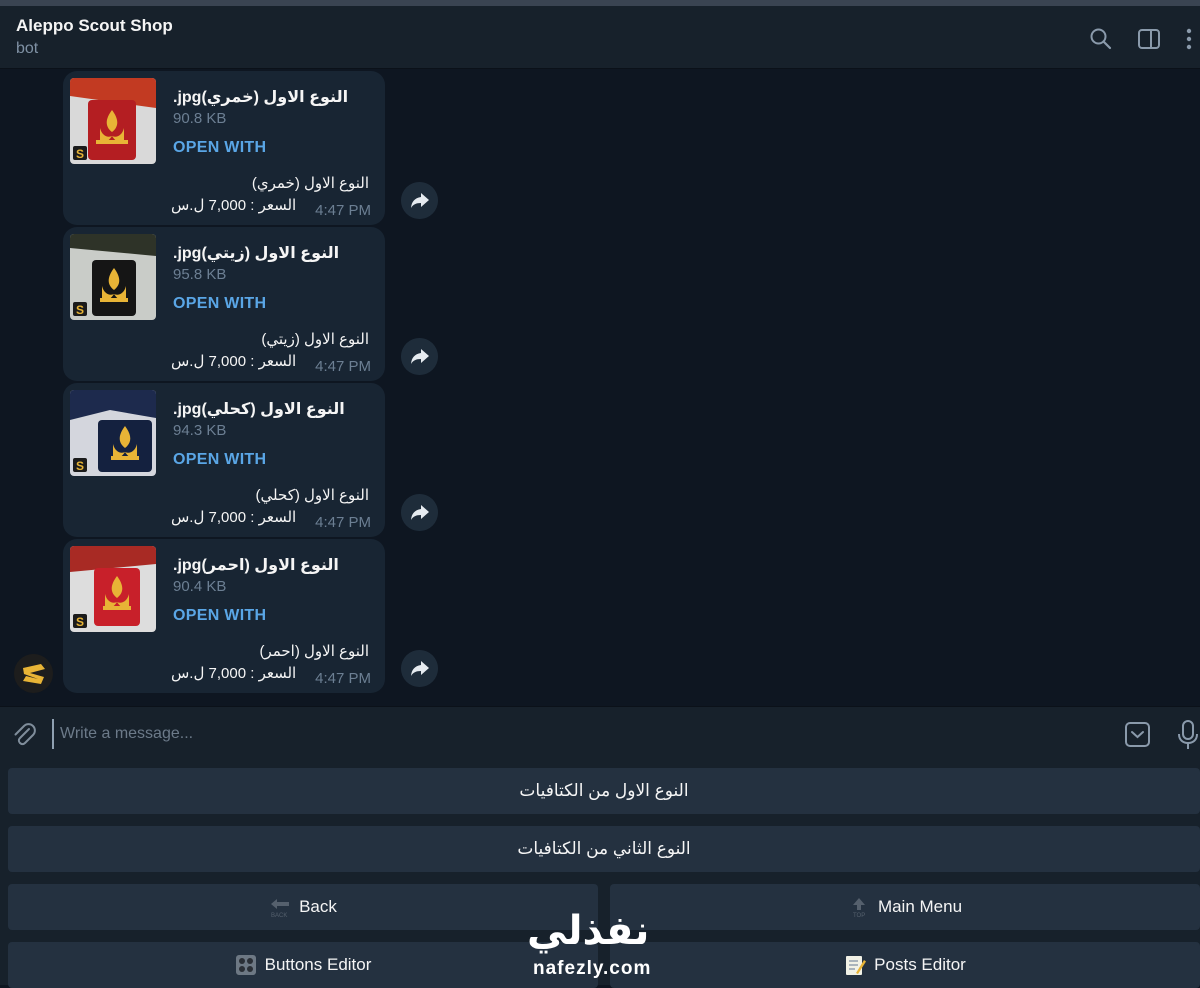  I want to click on memo-icon, so click(856, 965).